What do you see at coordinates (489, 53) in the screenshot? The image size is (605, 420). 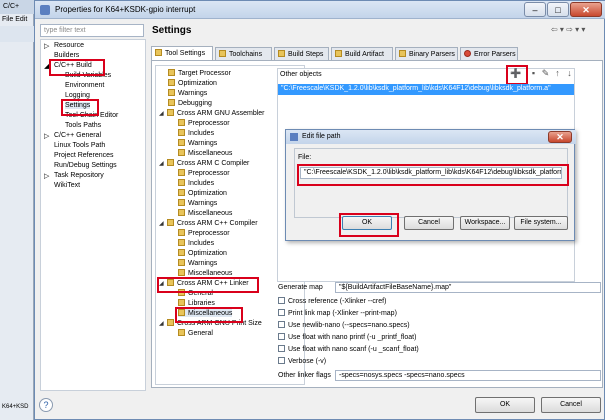 I see `tab-error-parsers: Error Parsers` at bounding box center [489, 53].